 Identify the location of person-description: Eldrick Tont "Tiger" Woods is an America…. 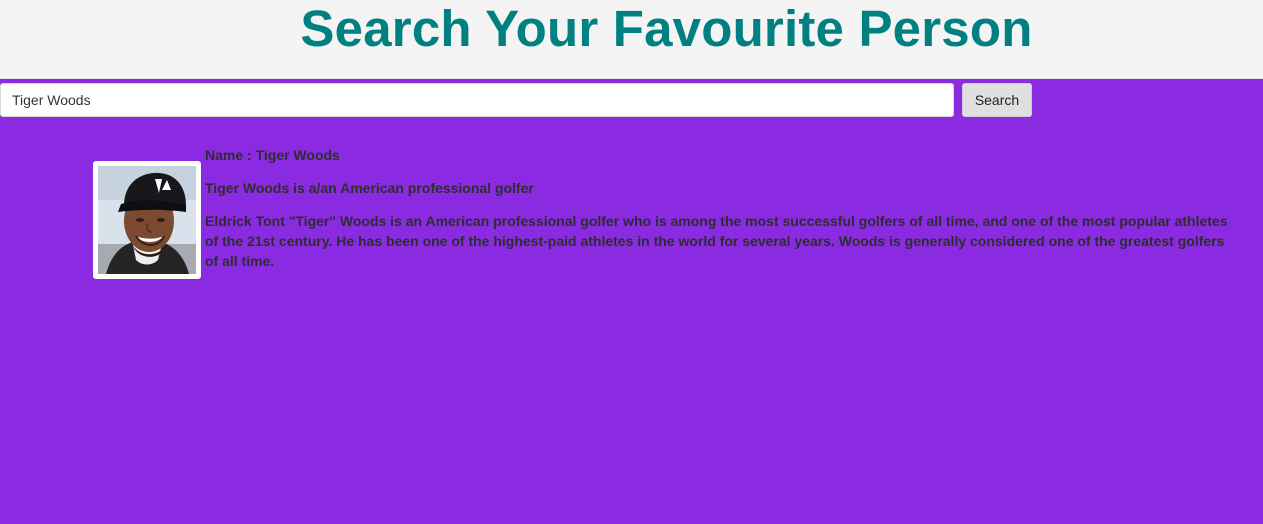
(716, 241).